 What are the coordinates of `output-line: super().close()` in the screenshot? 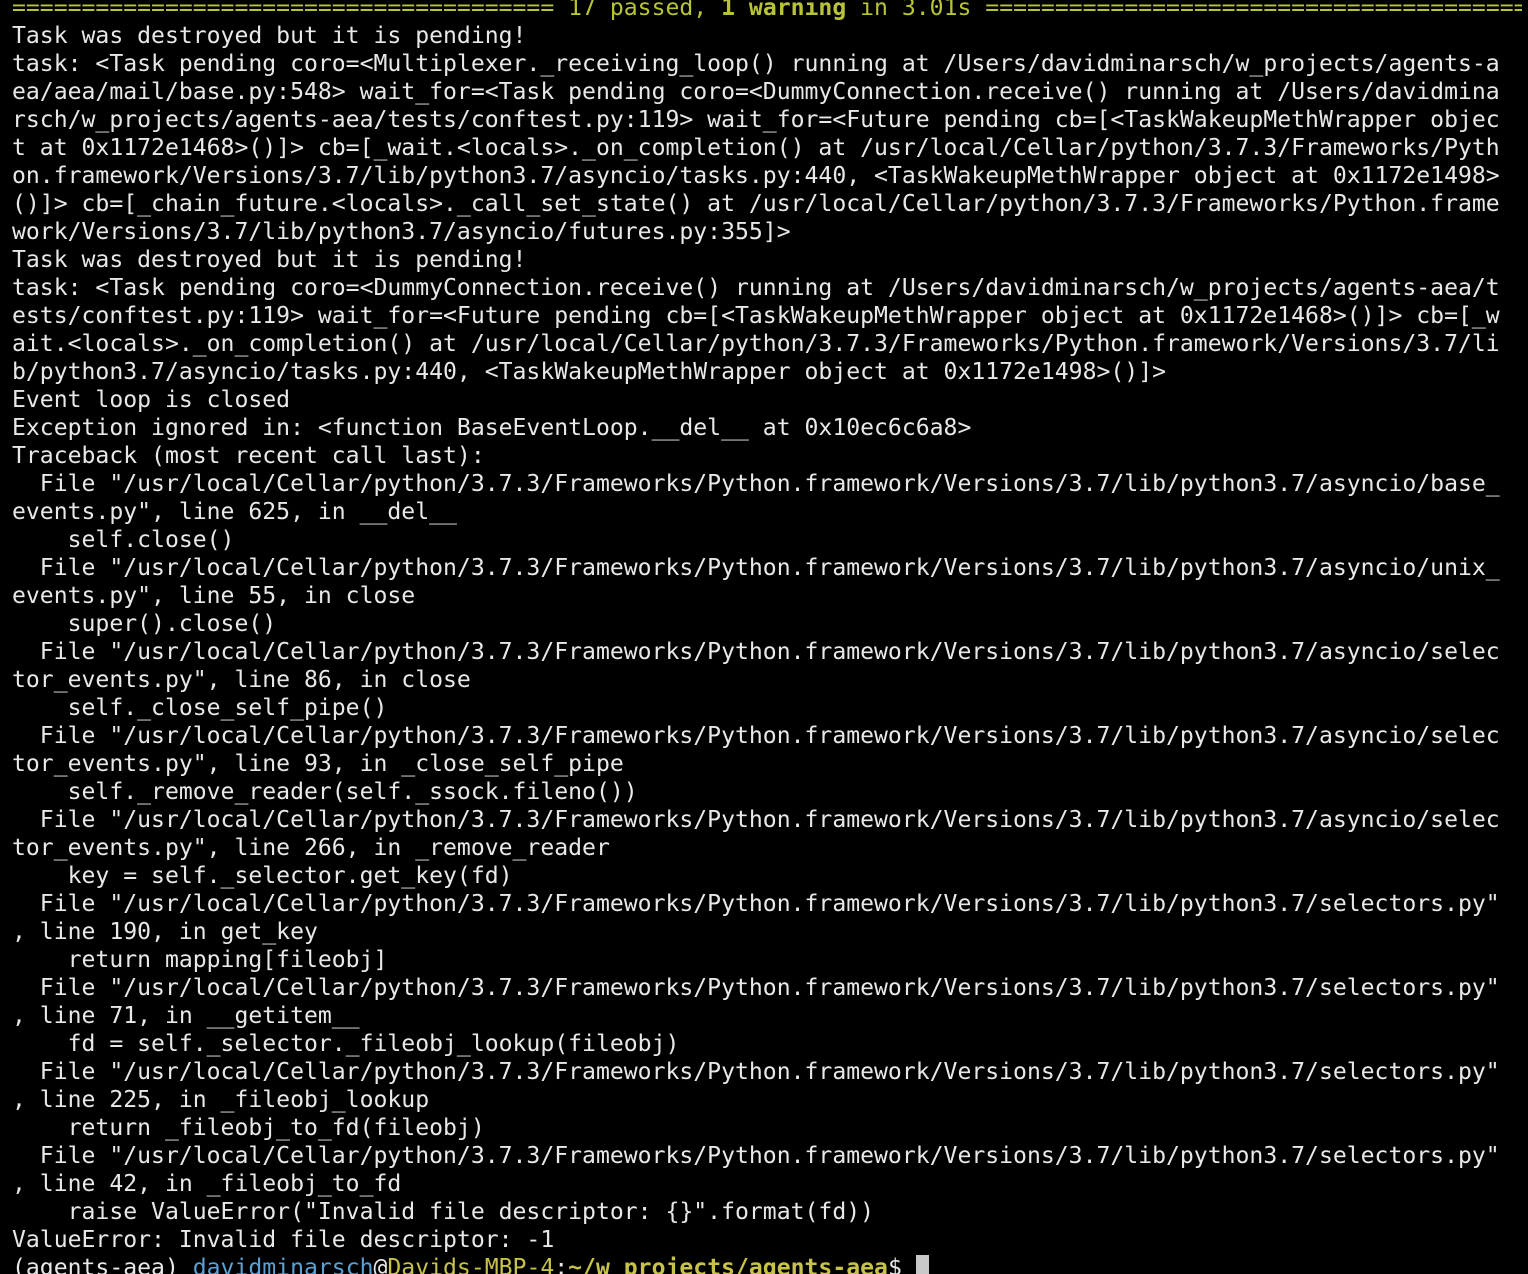 It's located at (144, 624).